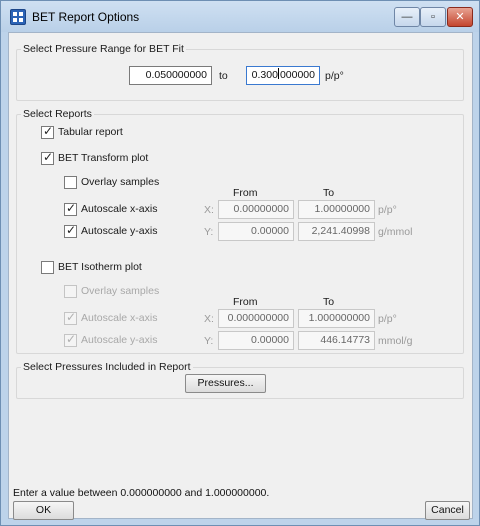 This screenshot has width=480, height=526. What do you see at coordinates (334, 76) in the screenshot?
I see `pressure-unit: p/p°` at bounding box center [334, 76].